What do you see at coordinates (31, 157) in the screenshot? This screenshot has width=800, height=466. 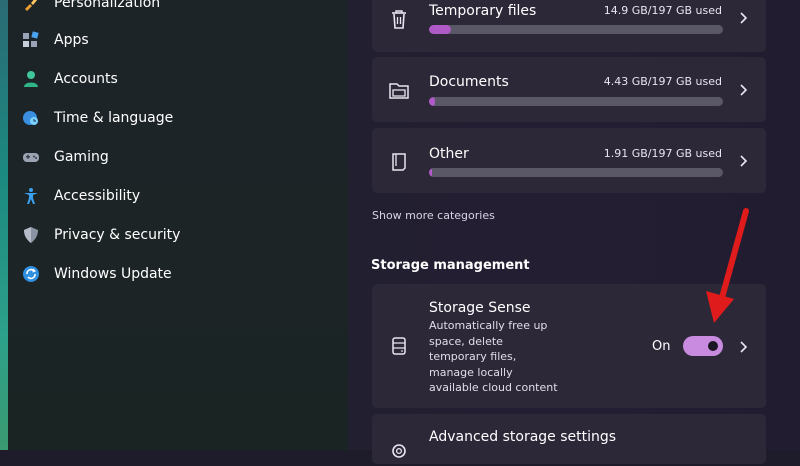 I see `gamepad-icon` at bounding box center [31, 157].